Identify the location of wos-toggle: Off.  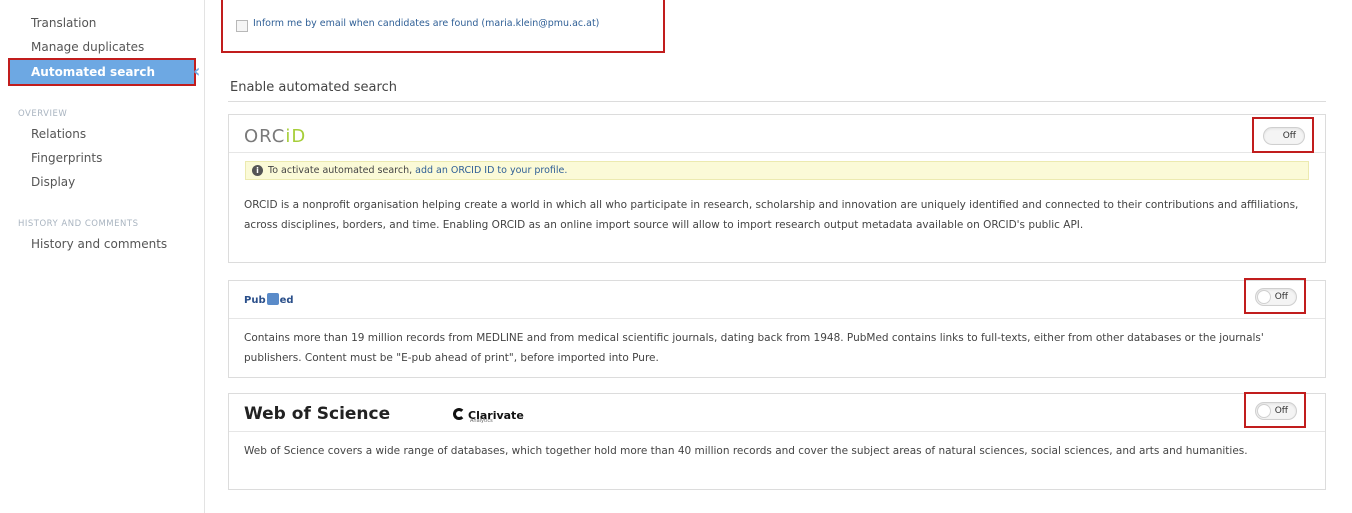
(1276, 411).